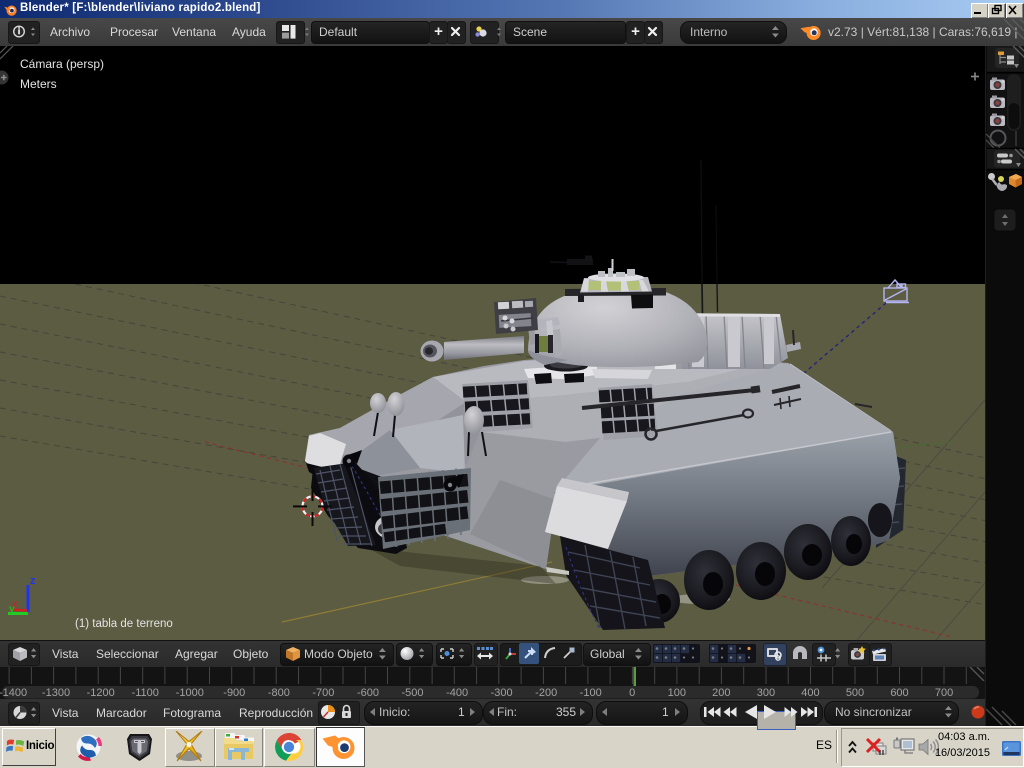  I want to click on svg-text: -1000, so click(190, 693).